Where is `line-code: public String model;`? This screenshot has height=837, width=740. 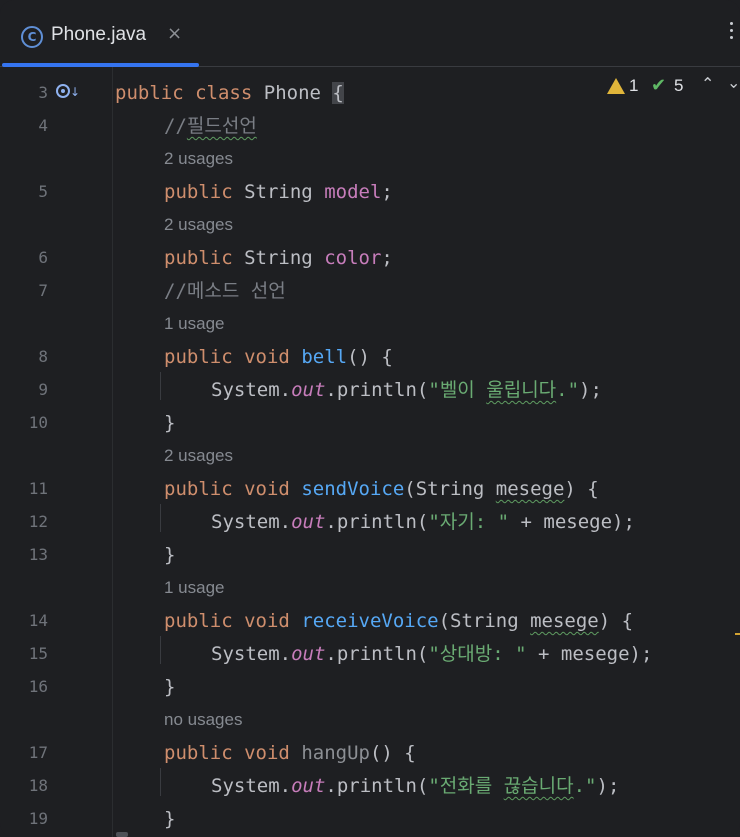 line-code: public String model; is located at coordinates (278, 192).